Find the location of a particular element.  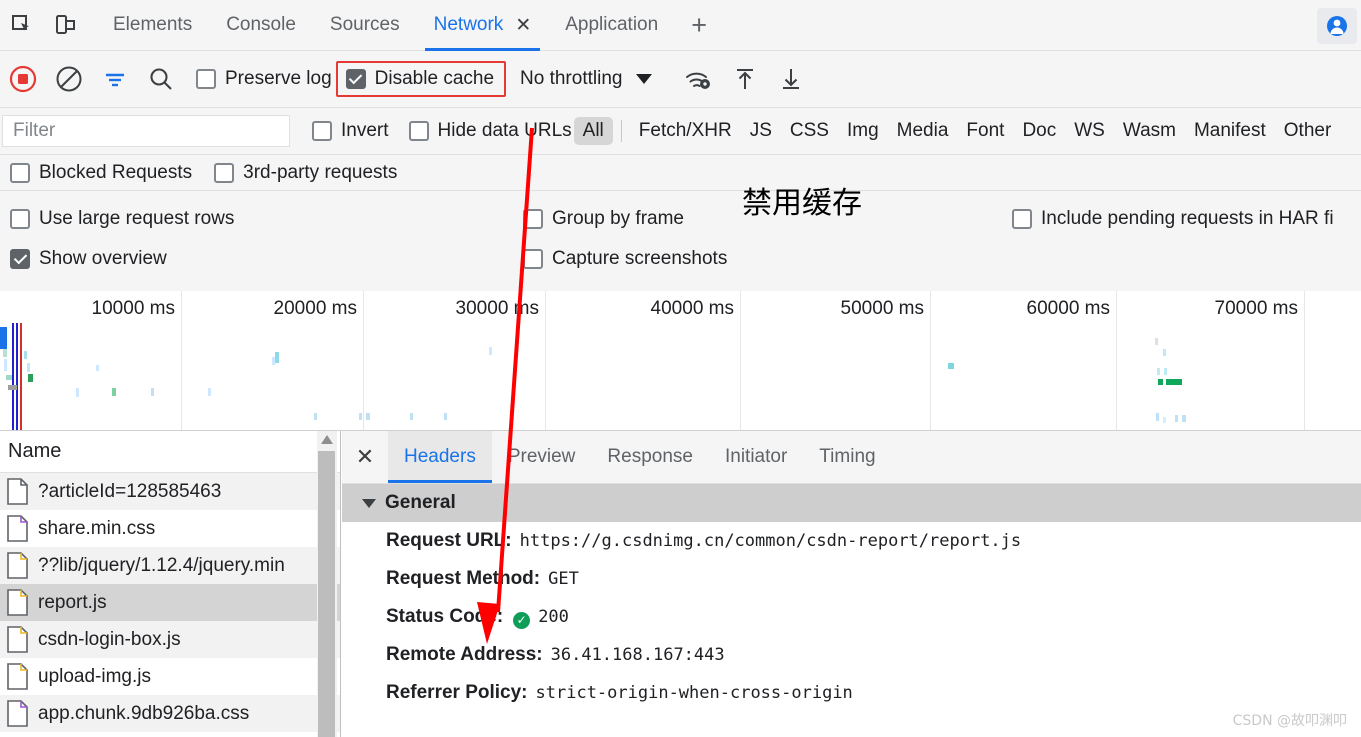

add-tab-button: + is located at coordinates (699, 25).